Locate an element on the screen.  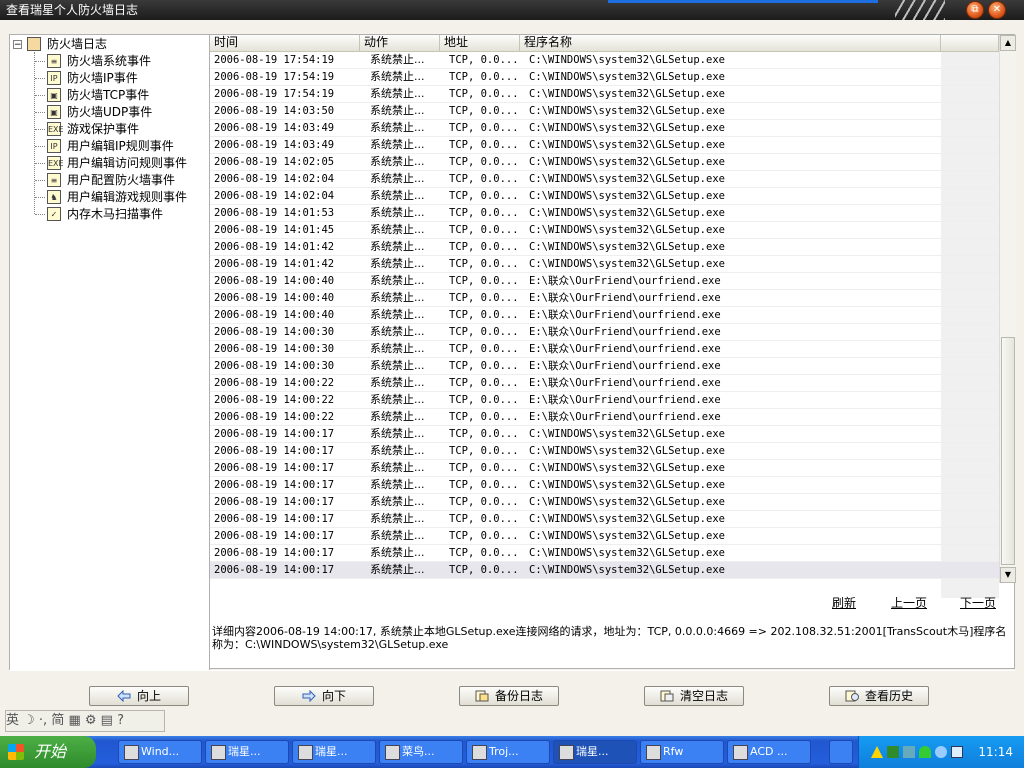
network-icon is located at coordinates (893, 752).